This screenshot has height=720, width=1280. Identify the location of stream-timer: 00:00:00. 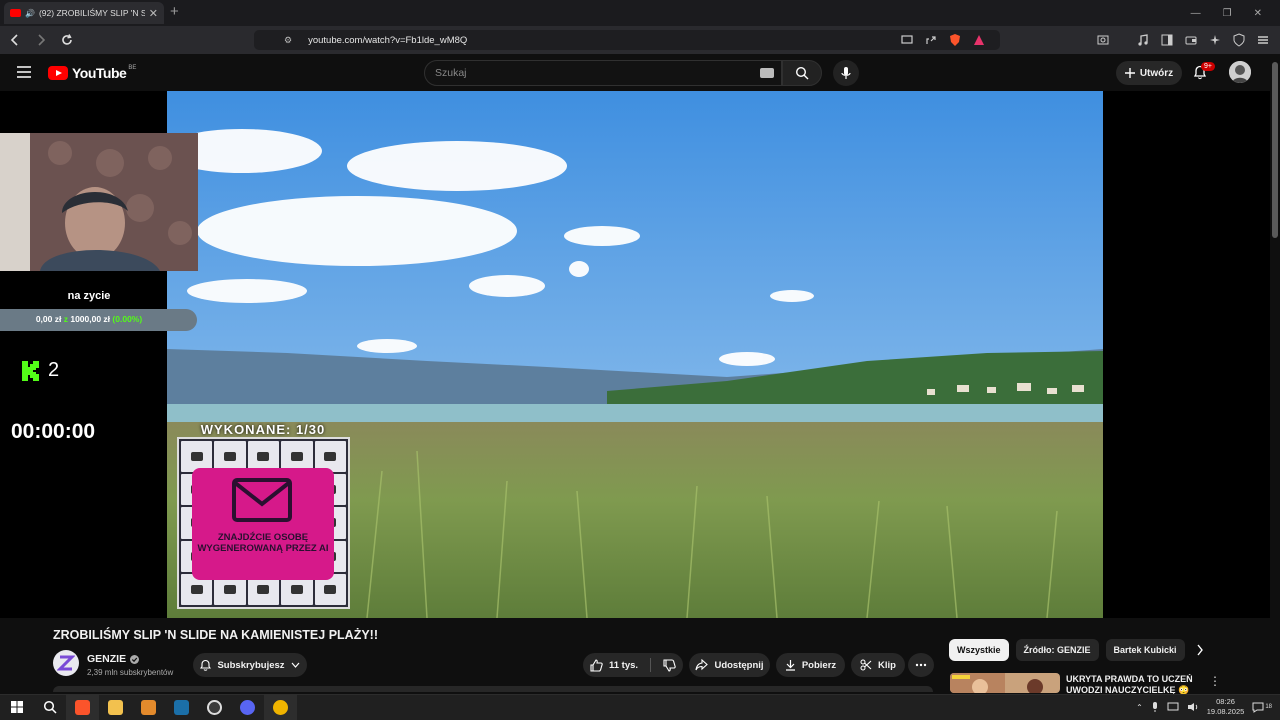
(53, 431).